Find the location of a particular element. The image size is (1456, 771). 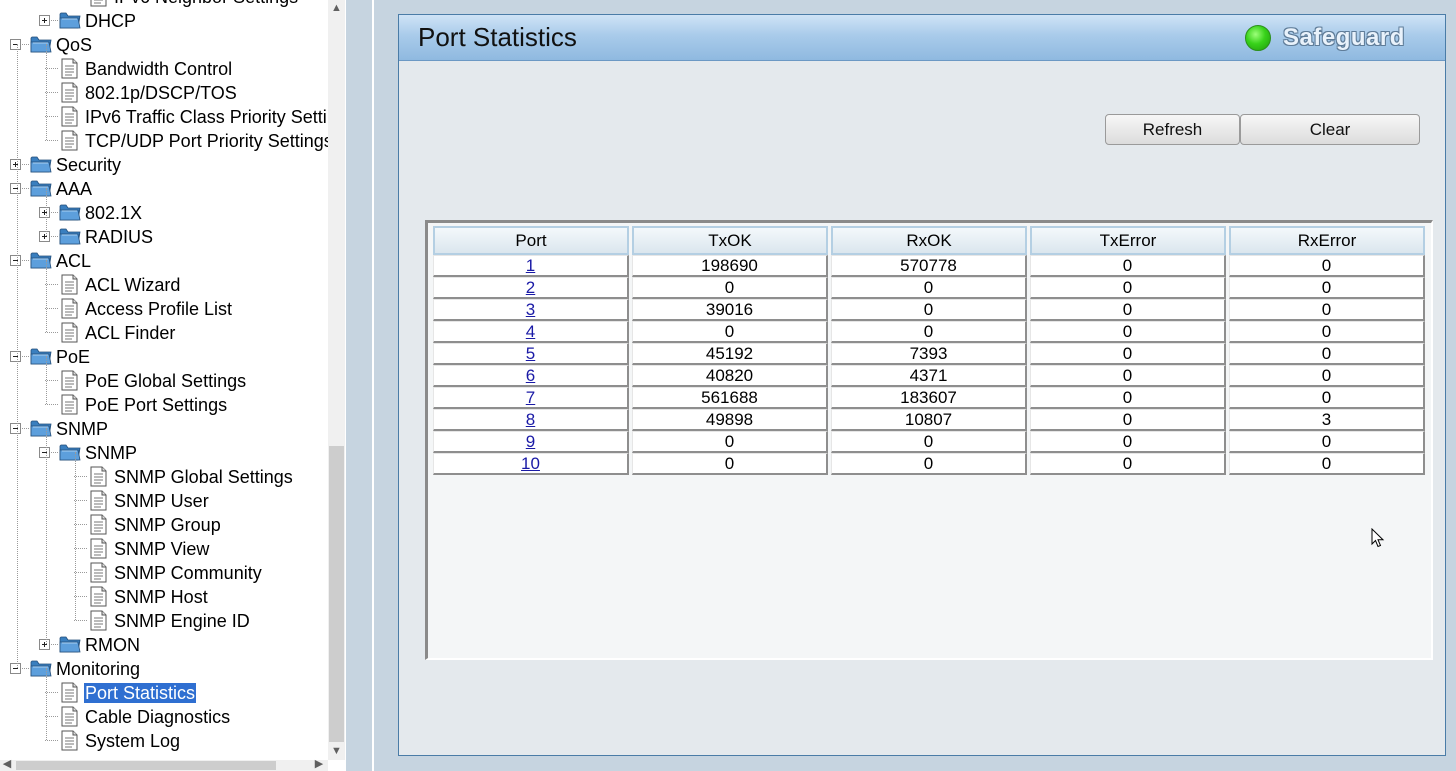

horizontal-scrollbar: ◀ ▶ is located at coordinates (164, 764).